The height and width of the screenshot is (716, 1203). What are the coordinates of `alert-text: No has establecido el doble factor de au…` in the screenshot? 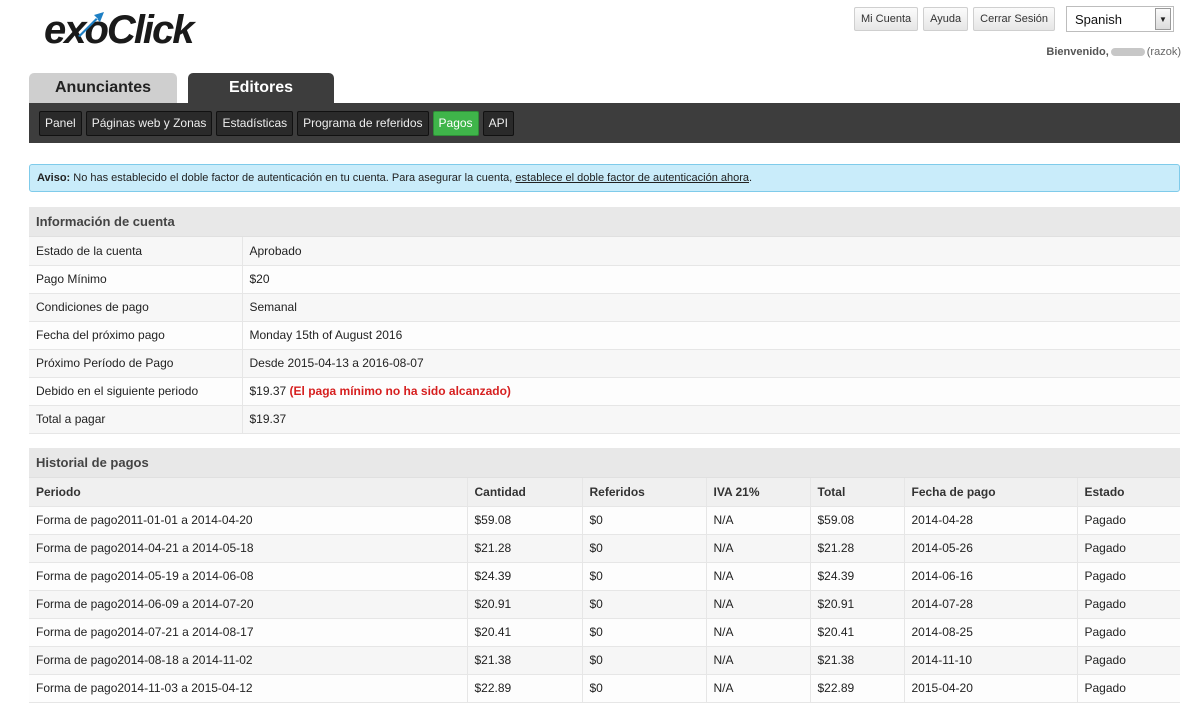 It's located at (293, 178).